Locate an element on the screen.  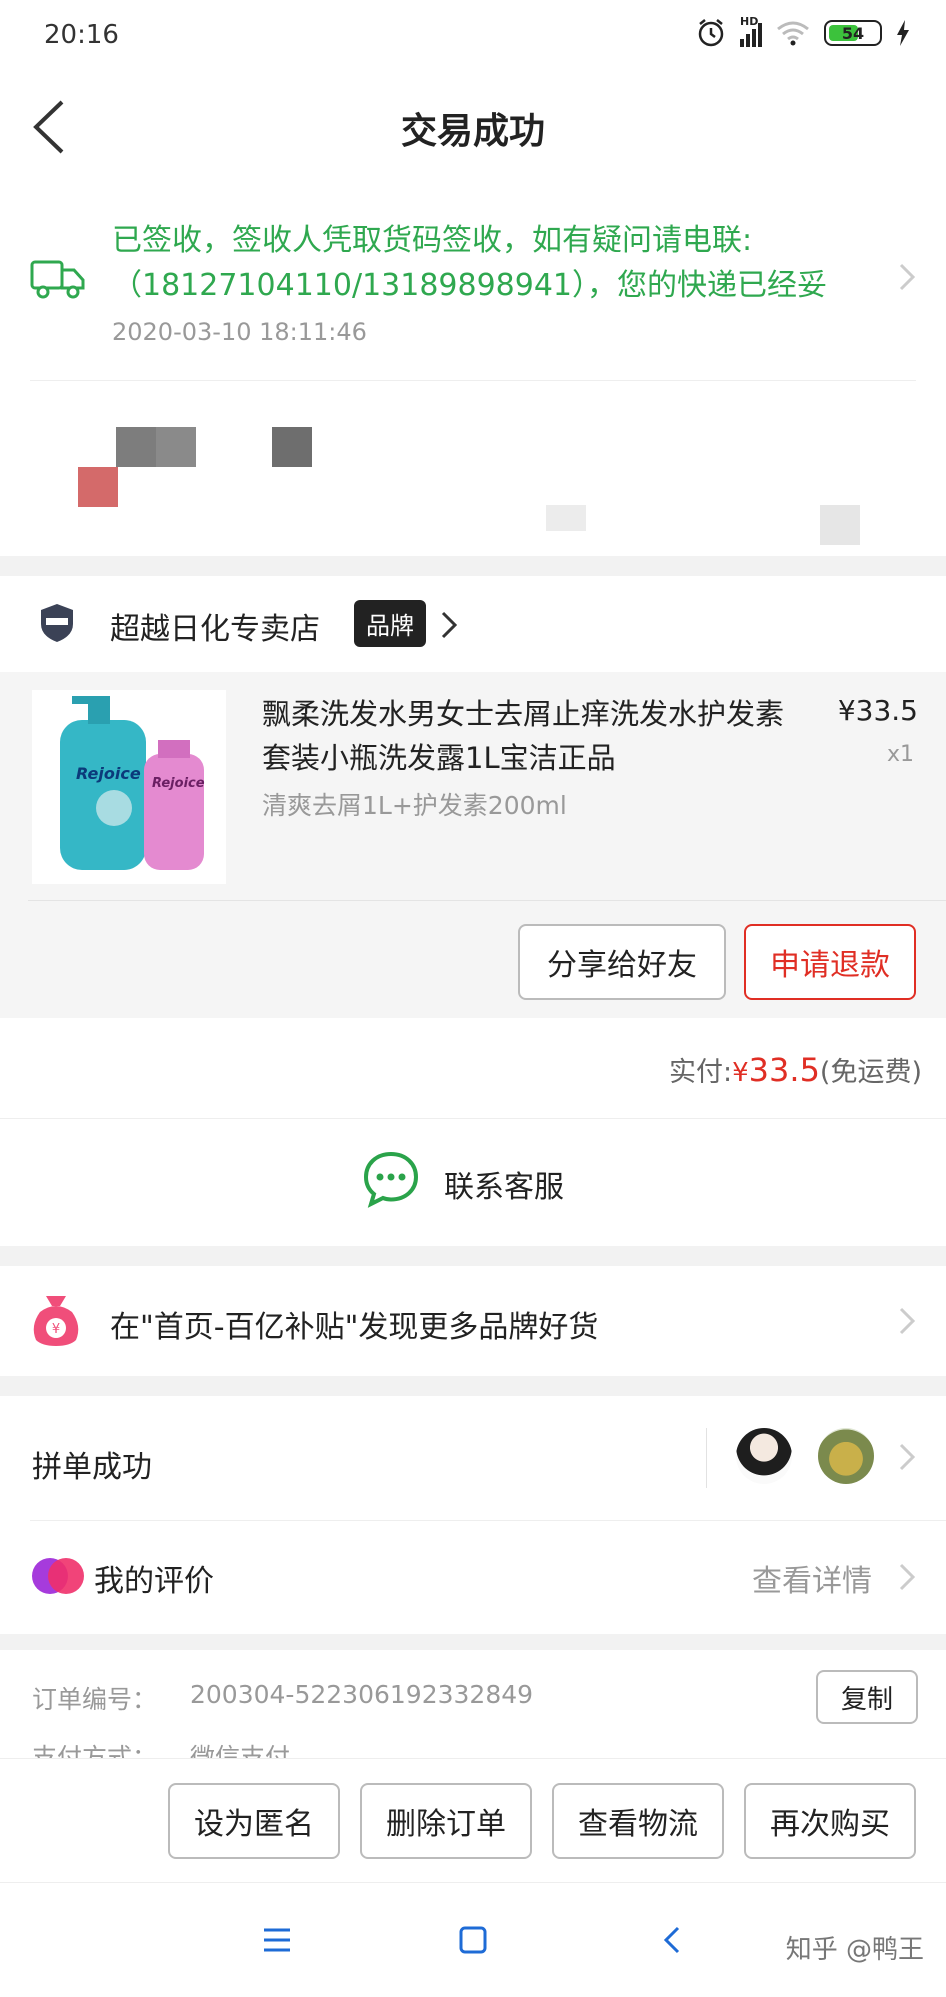
status-icons: HD 54 is located at coordinates (803, 31).